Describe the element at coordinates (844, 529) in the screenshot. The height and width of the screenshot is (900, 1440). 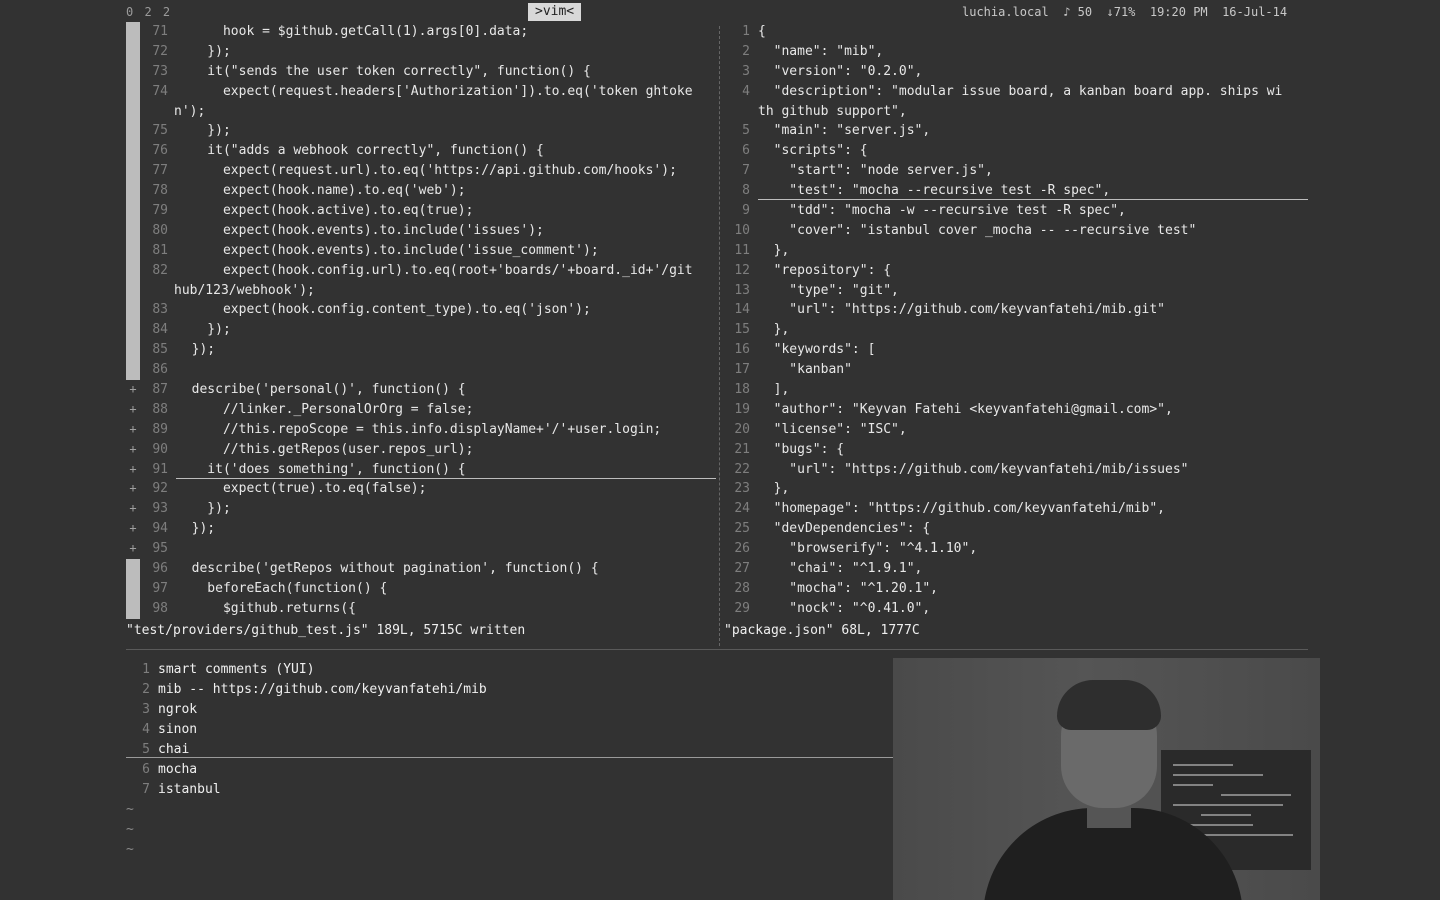
I see `code-text: "devDependencies": {` at that location.